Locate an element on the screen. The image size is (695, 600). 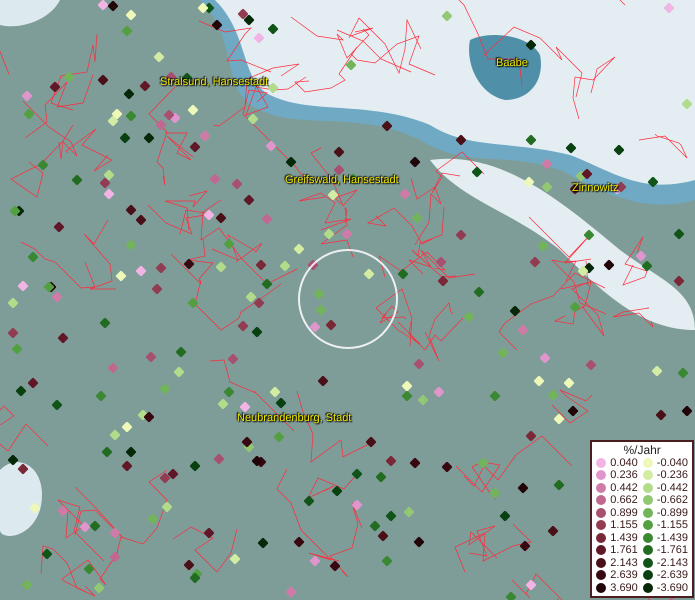
legend-value: 2.639 is located at coordinates (624, 575).